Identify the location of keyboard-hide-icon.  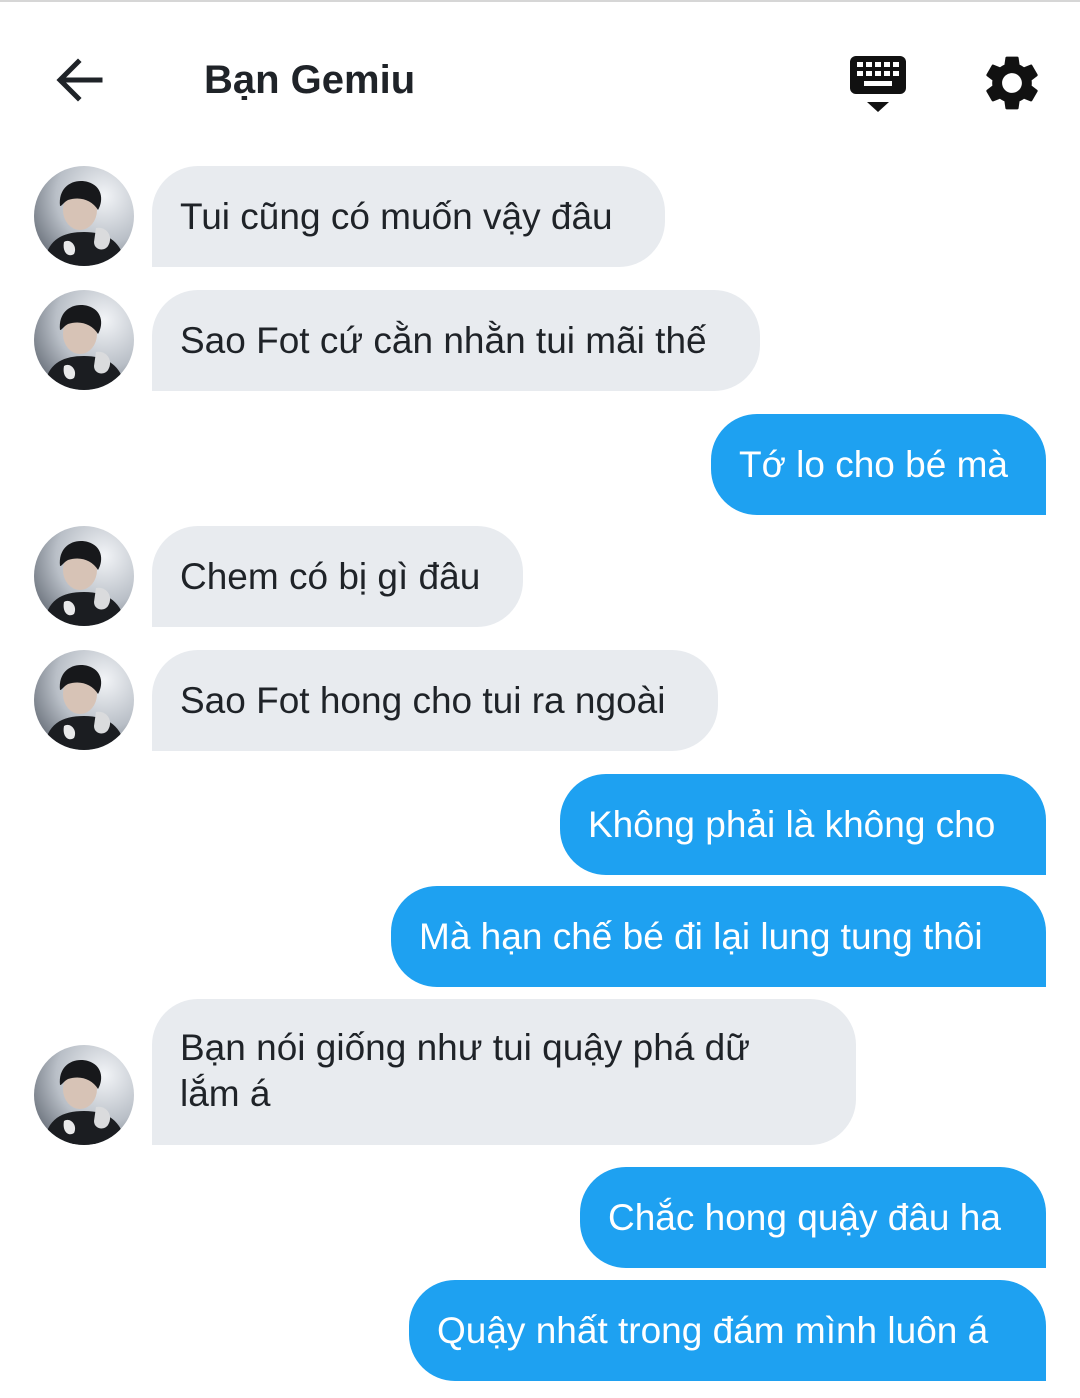
(878, 84).